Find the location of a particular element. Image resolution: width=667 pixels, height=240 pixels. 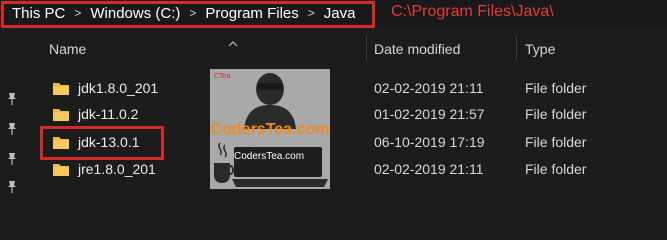

path-annotation: C:\Program Files\Java\ is located at coordinates (472, 11).